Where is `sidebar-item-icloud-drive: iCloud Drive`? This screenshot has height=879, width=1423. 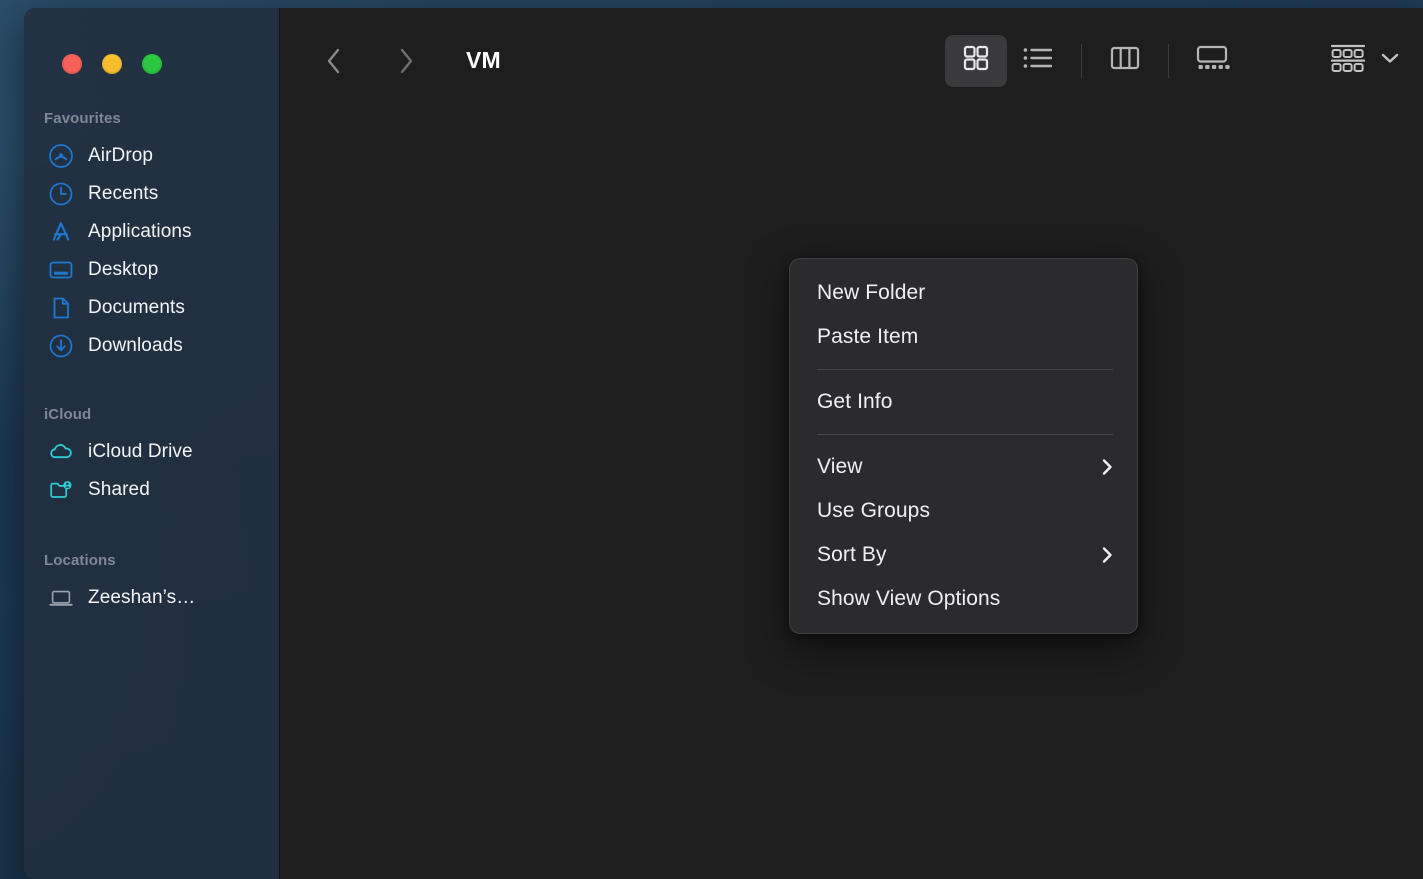 sidebar-item-icloud-drive: iCloud Drive is located at coordinates (151, 452).